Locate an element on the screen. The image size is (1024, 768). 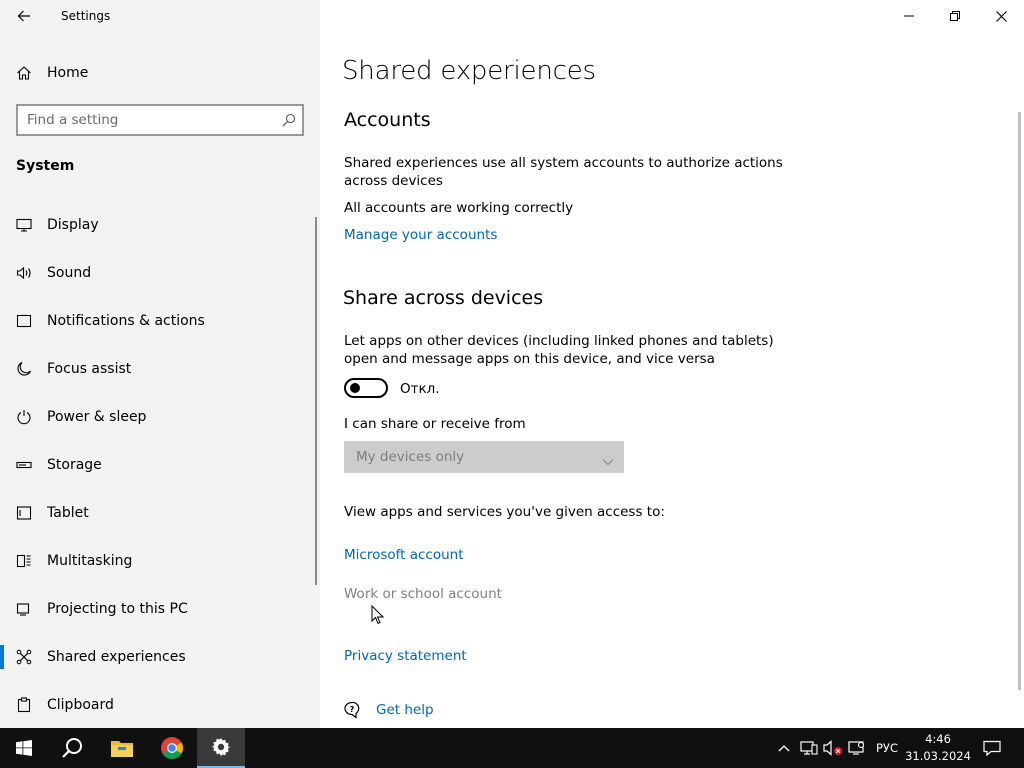
volume-muted-icon is located at coordinates (832, 748).